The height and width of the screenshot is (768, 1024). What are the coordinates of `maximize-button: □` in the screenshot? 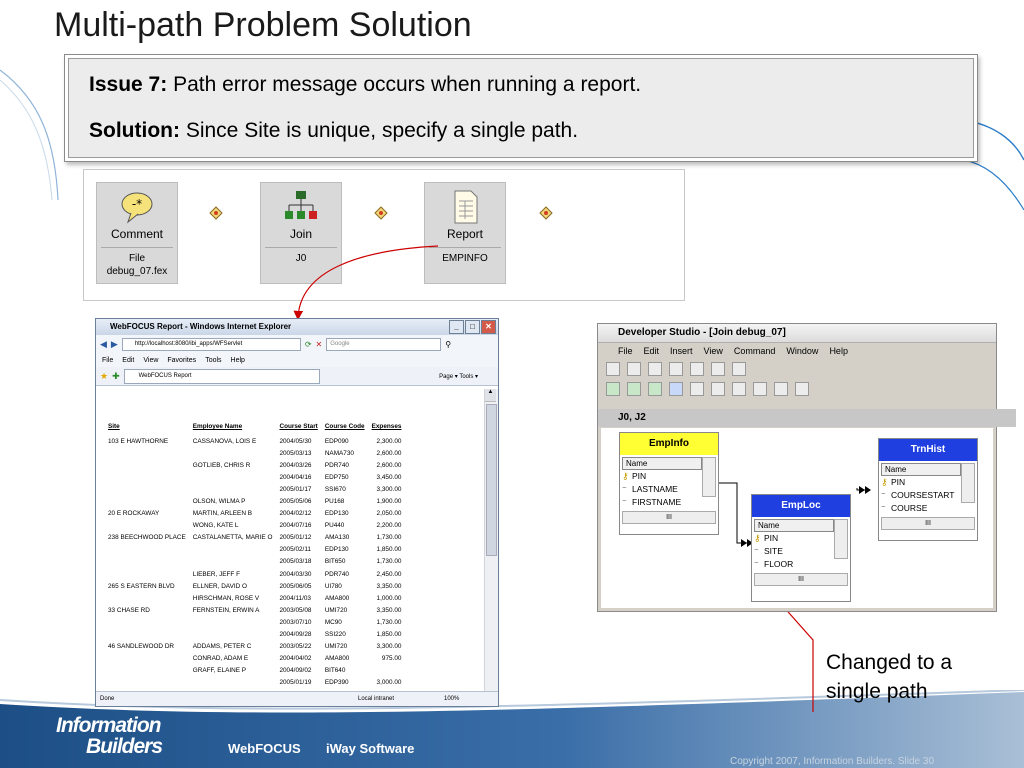 It's located at (472, 327).